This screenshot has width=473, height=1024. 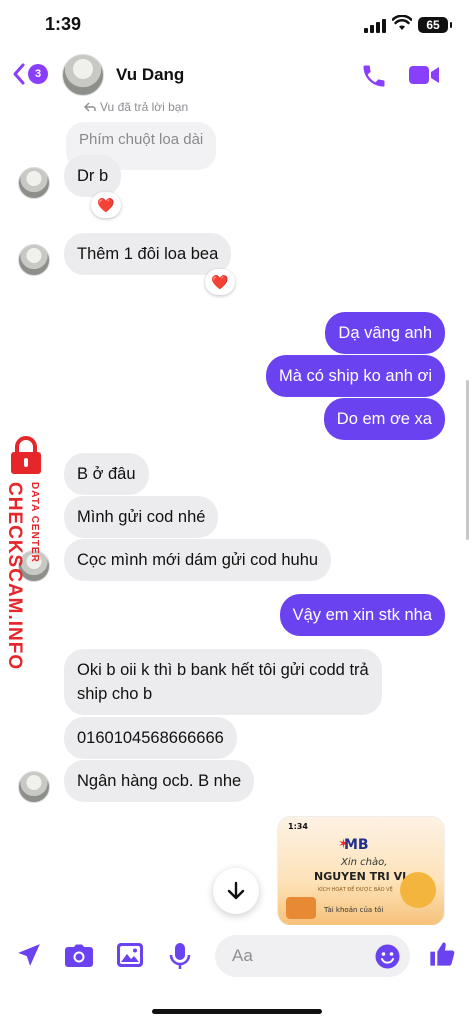 I want to click on mascot-illustration, so click(x=418, y=890).